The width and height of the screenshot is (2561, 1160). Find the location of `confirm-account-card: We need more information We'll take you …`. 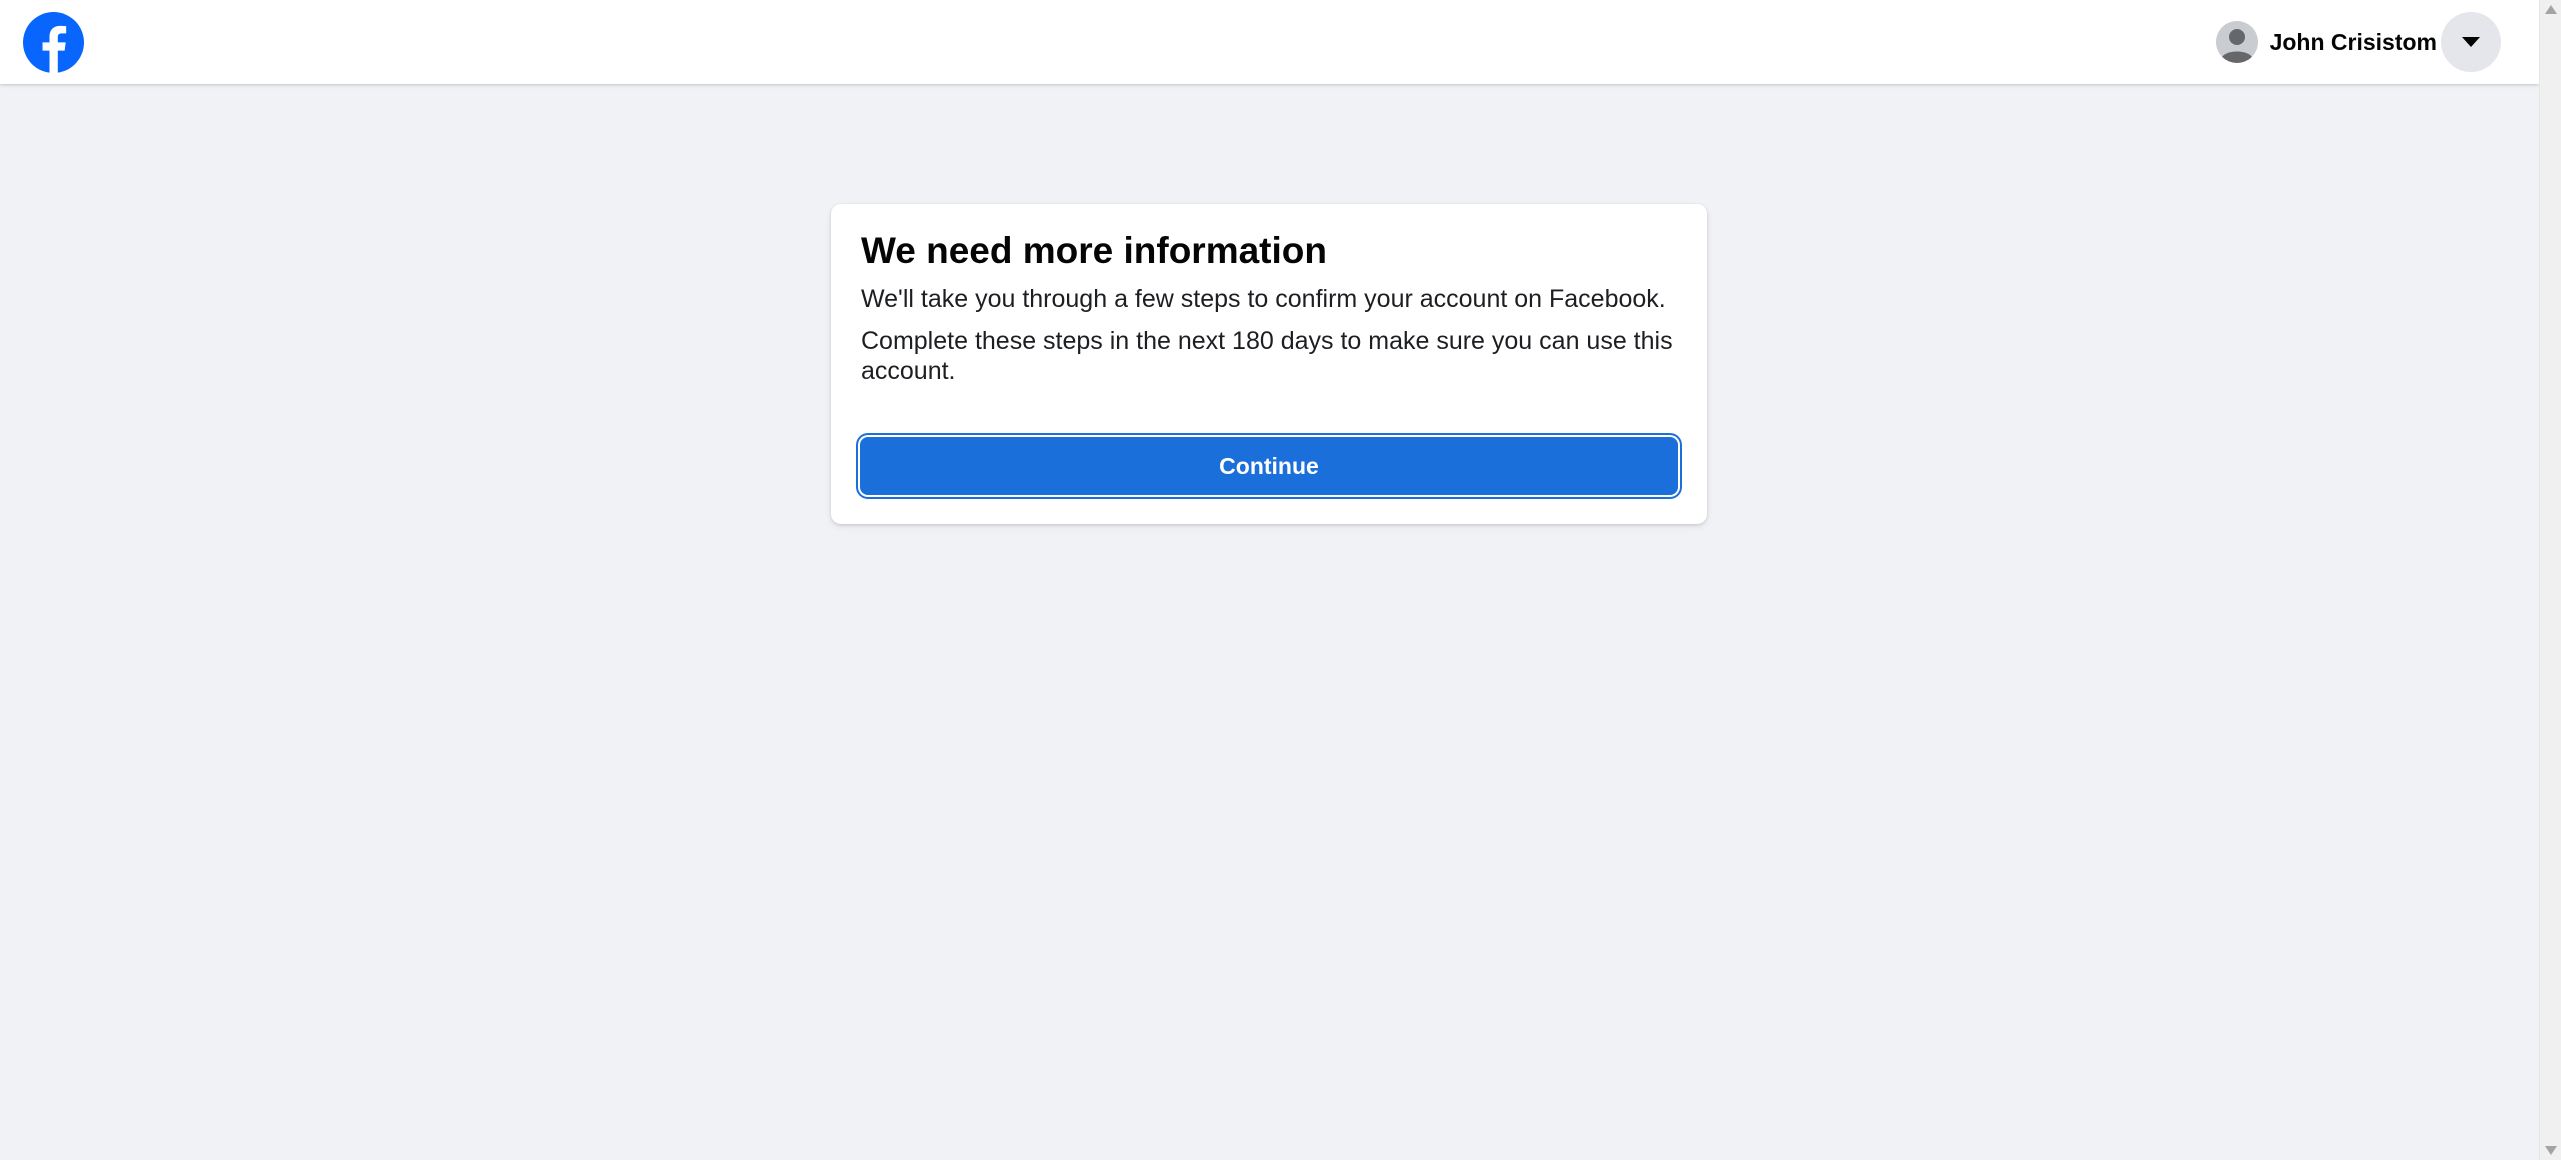

confirm-account-card: We need more information We'll take you … is located at coordinates (1269, 364).